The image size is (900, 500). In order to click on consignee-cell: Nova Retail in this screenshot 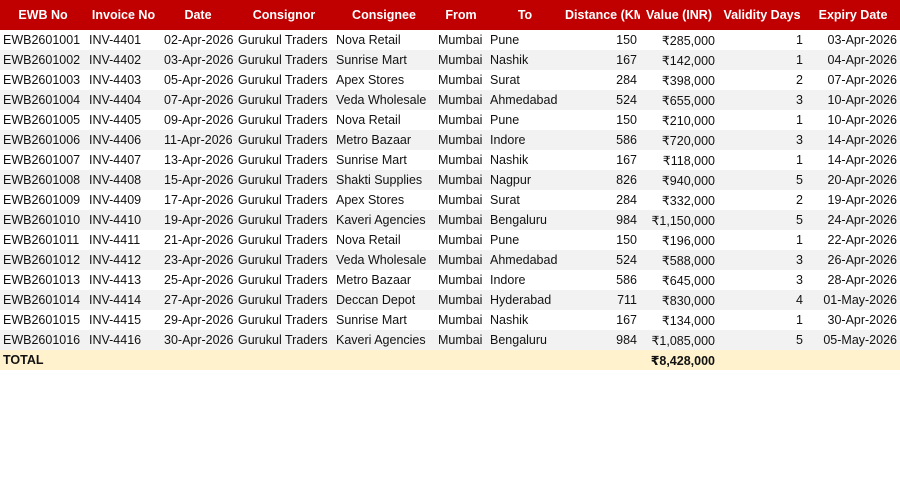, I will do `click(384, 120)`.